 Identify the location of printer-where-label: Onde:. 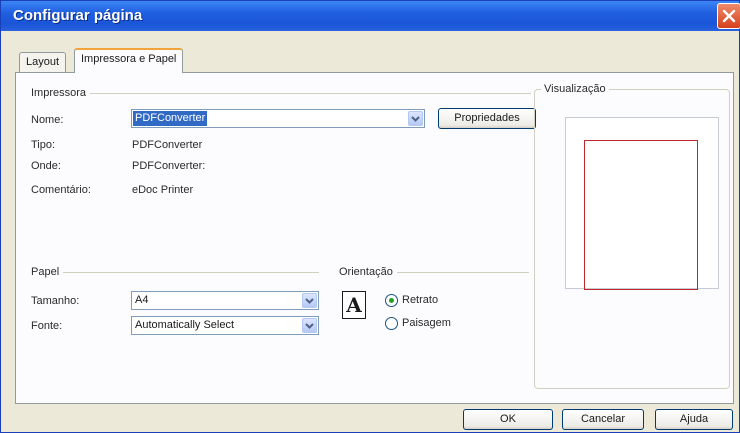
(46, 166).